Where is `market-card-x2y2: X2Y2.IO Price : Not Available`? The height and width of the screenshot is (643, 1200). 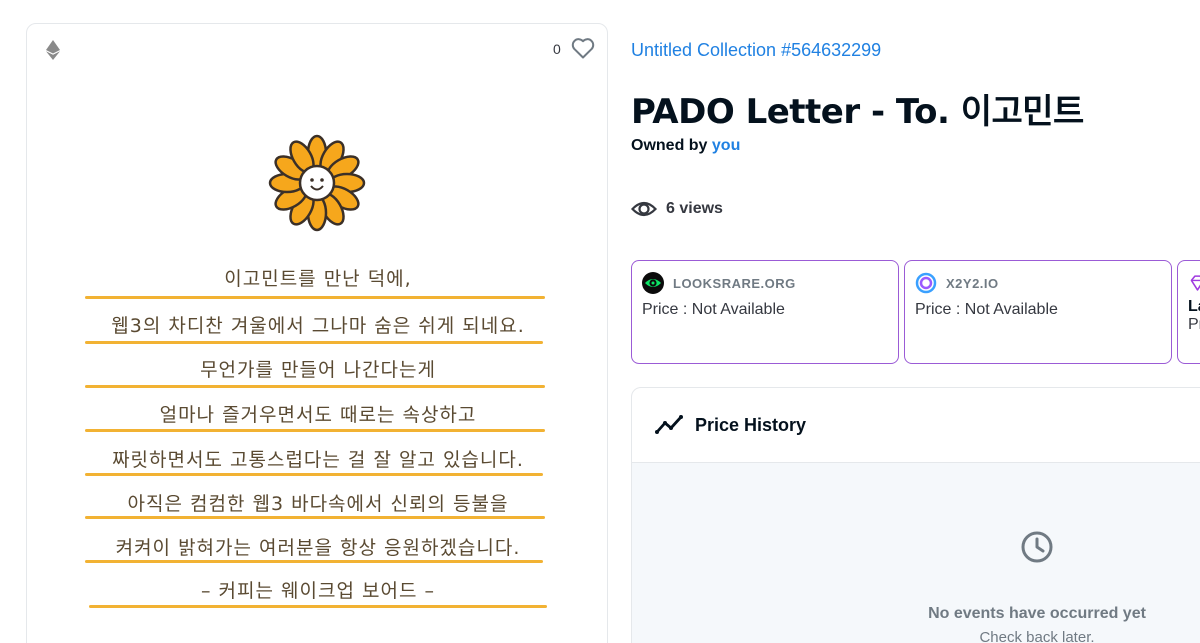 market-card-x2y2: X2Y2.IO Price : Not Available is located at coordinates (1038, 312).